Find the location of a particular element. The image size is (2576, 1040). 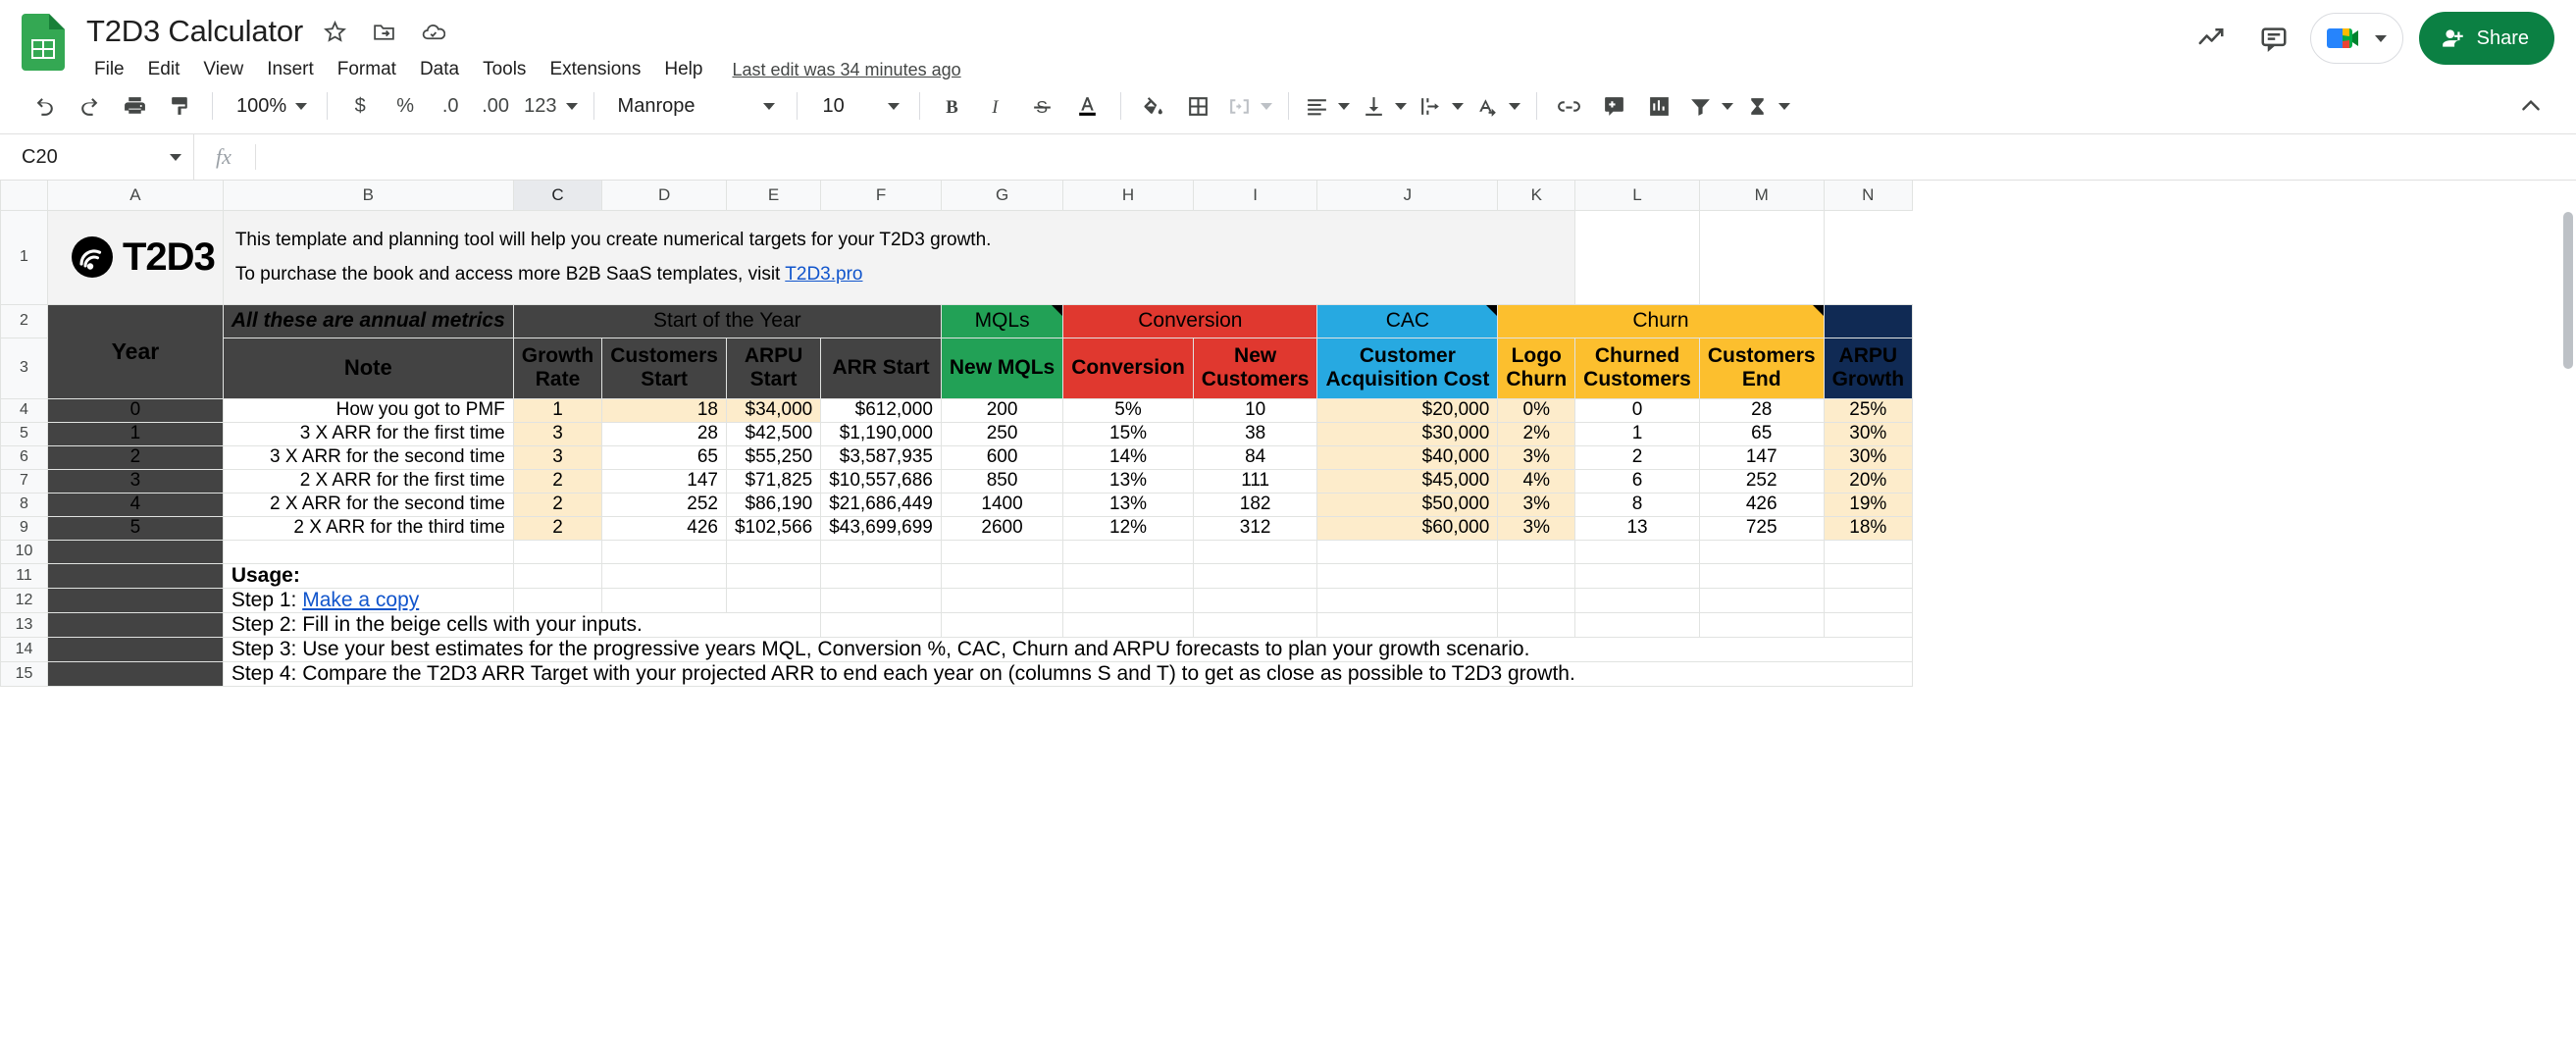

cell-M8-customers-end: 426 is located at coordinates (1761, 504).